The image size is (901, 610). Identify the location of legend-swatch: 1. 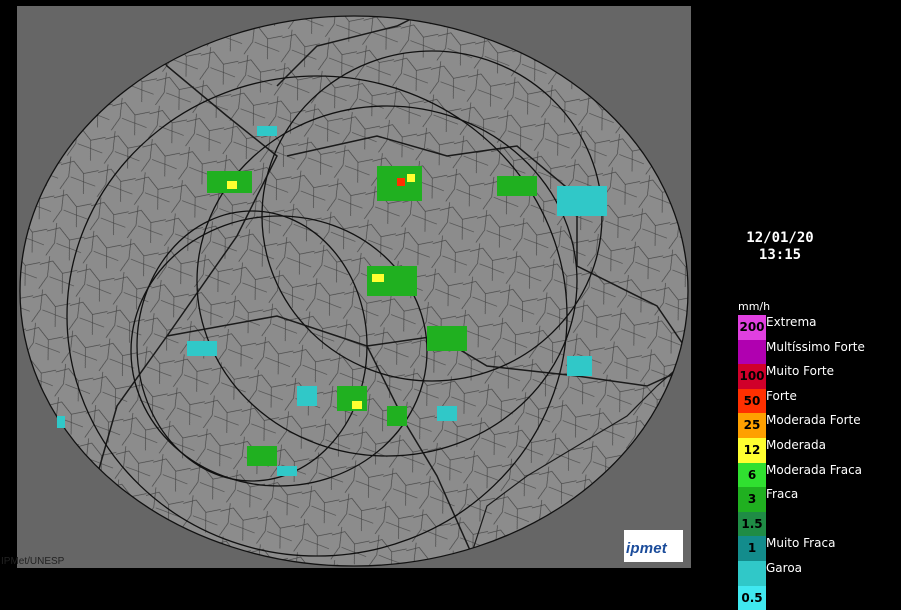
(752, 548).